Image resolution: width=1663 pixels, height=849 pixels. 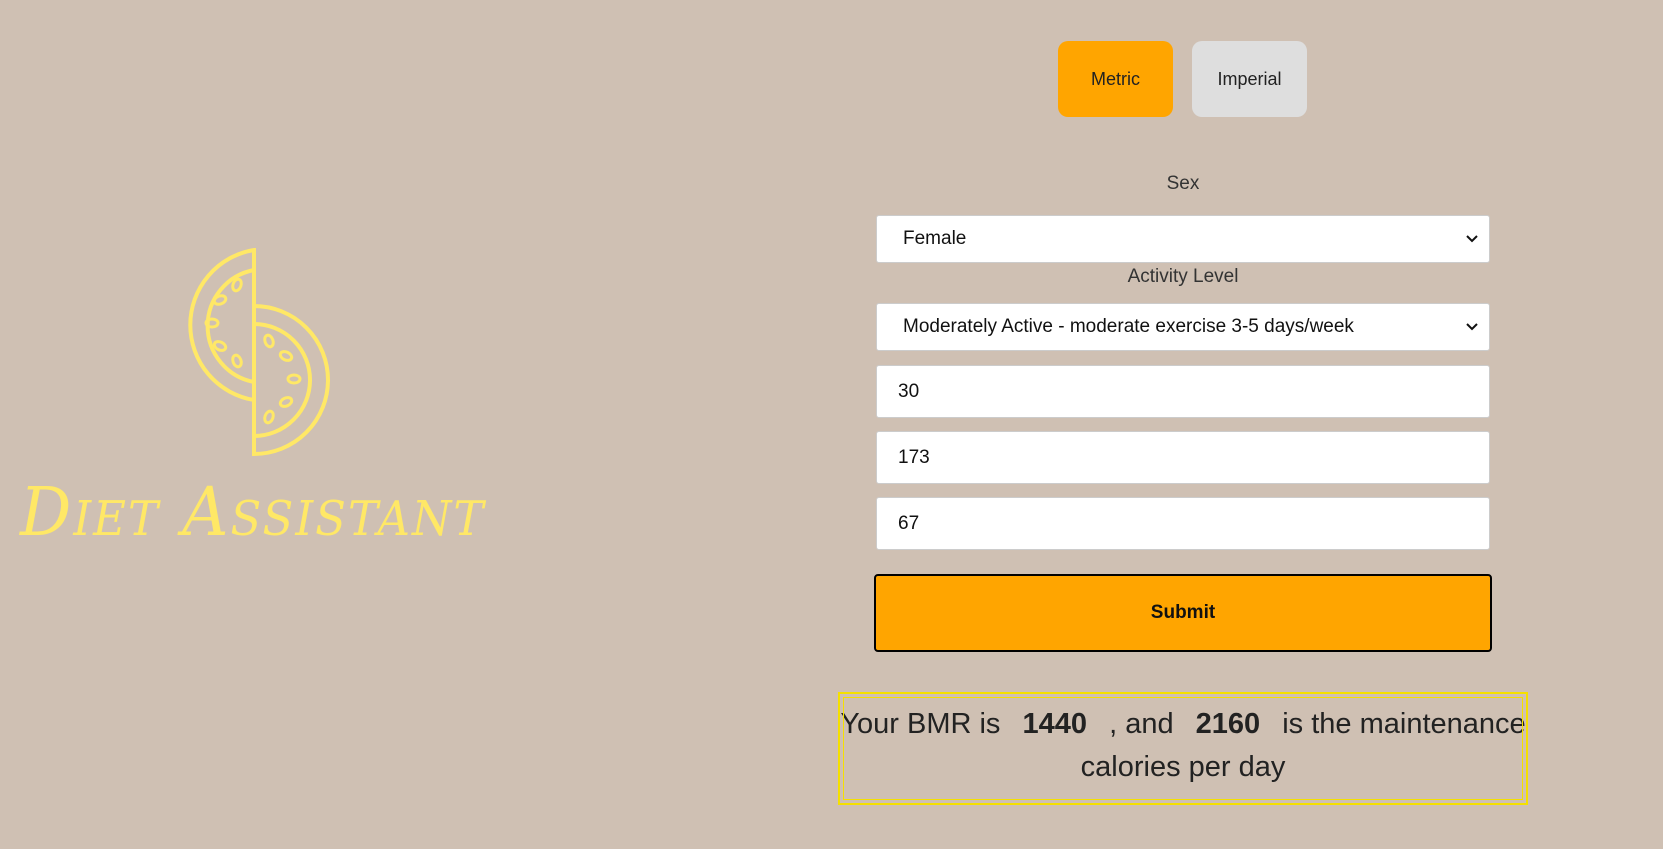 I want to click on app-title: Diet Assistant, so click(x=253, y=513).